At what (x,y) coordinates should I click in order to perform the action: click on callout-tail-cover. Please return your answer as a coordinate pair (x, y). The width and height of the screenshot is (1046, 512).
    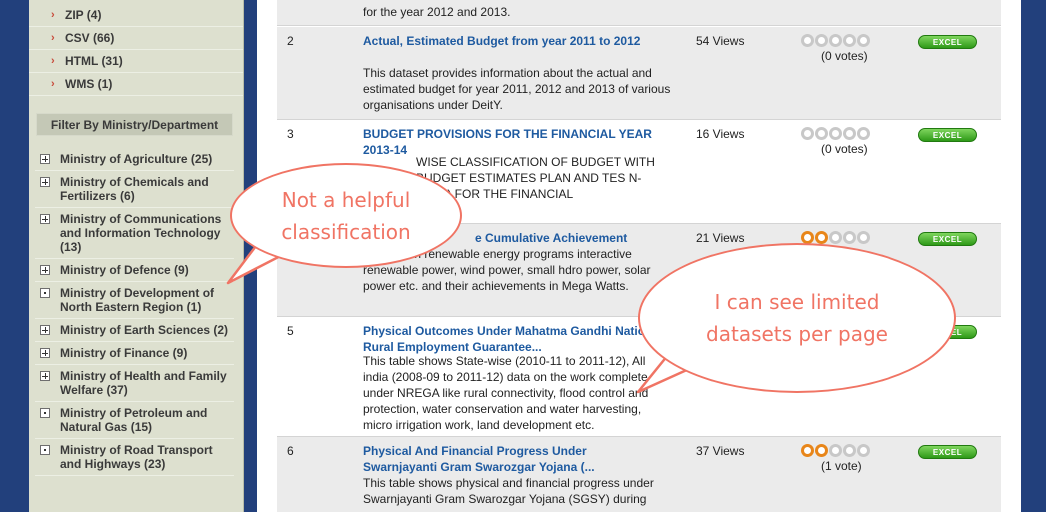
    Looking at the image, I should click on (481, 303).